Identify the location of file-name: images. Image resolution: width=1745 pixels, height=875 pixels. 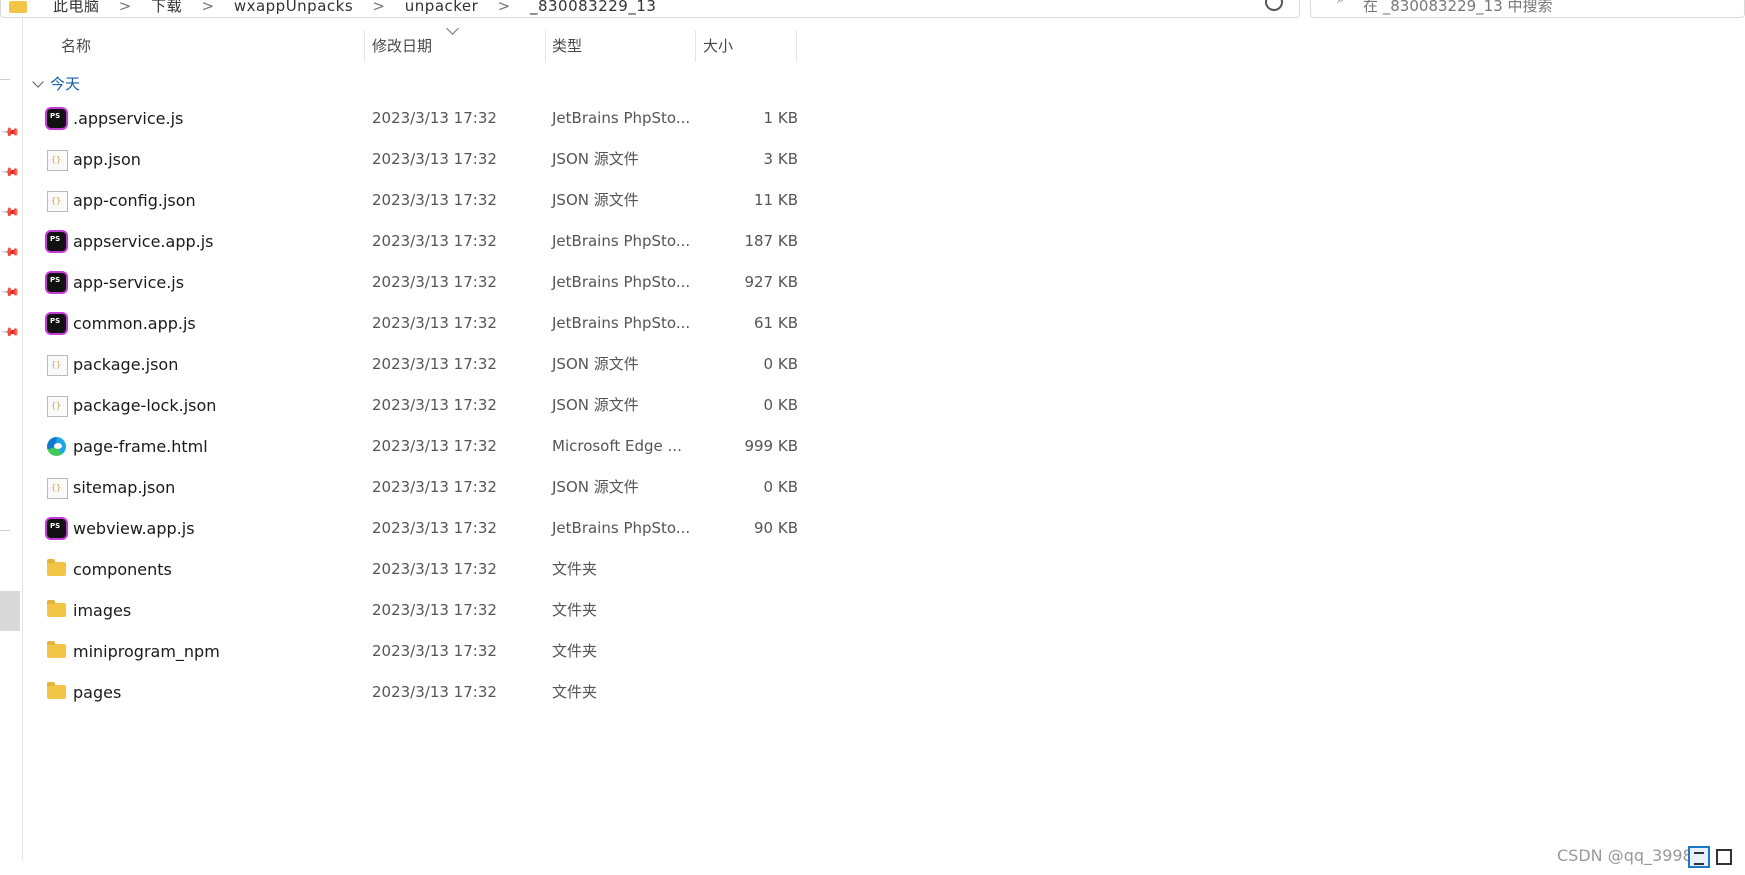
(102, 610).